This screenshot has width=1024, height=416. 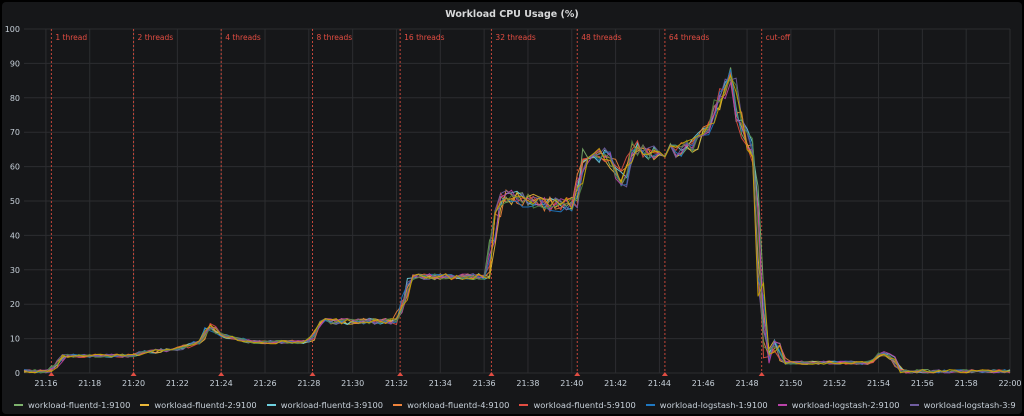 What do you see at coordinates (221, 383) in the screenshot?
I see `x-tick-label: 21:24` at bounding box center [221, 383].